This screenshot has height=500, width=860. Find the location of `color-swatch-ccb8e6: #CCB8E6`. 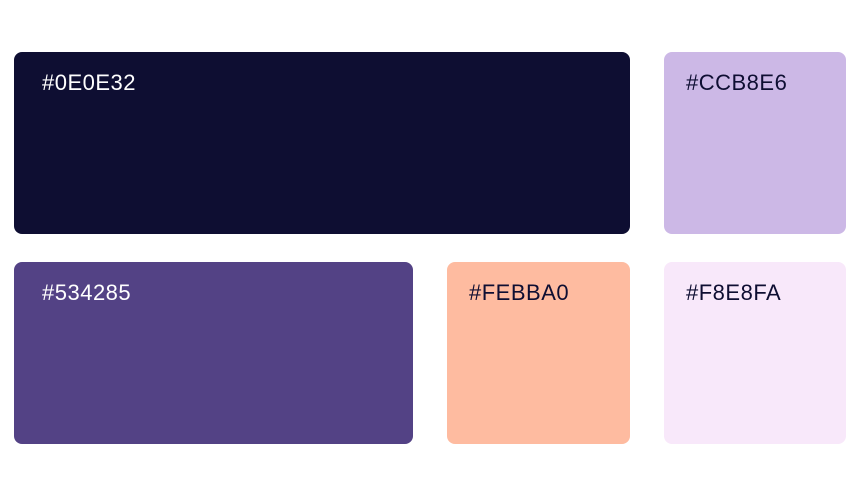

color-swatch-ccb8e6: #CCB8E6 is located at coordinates (755, 143).